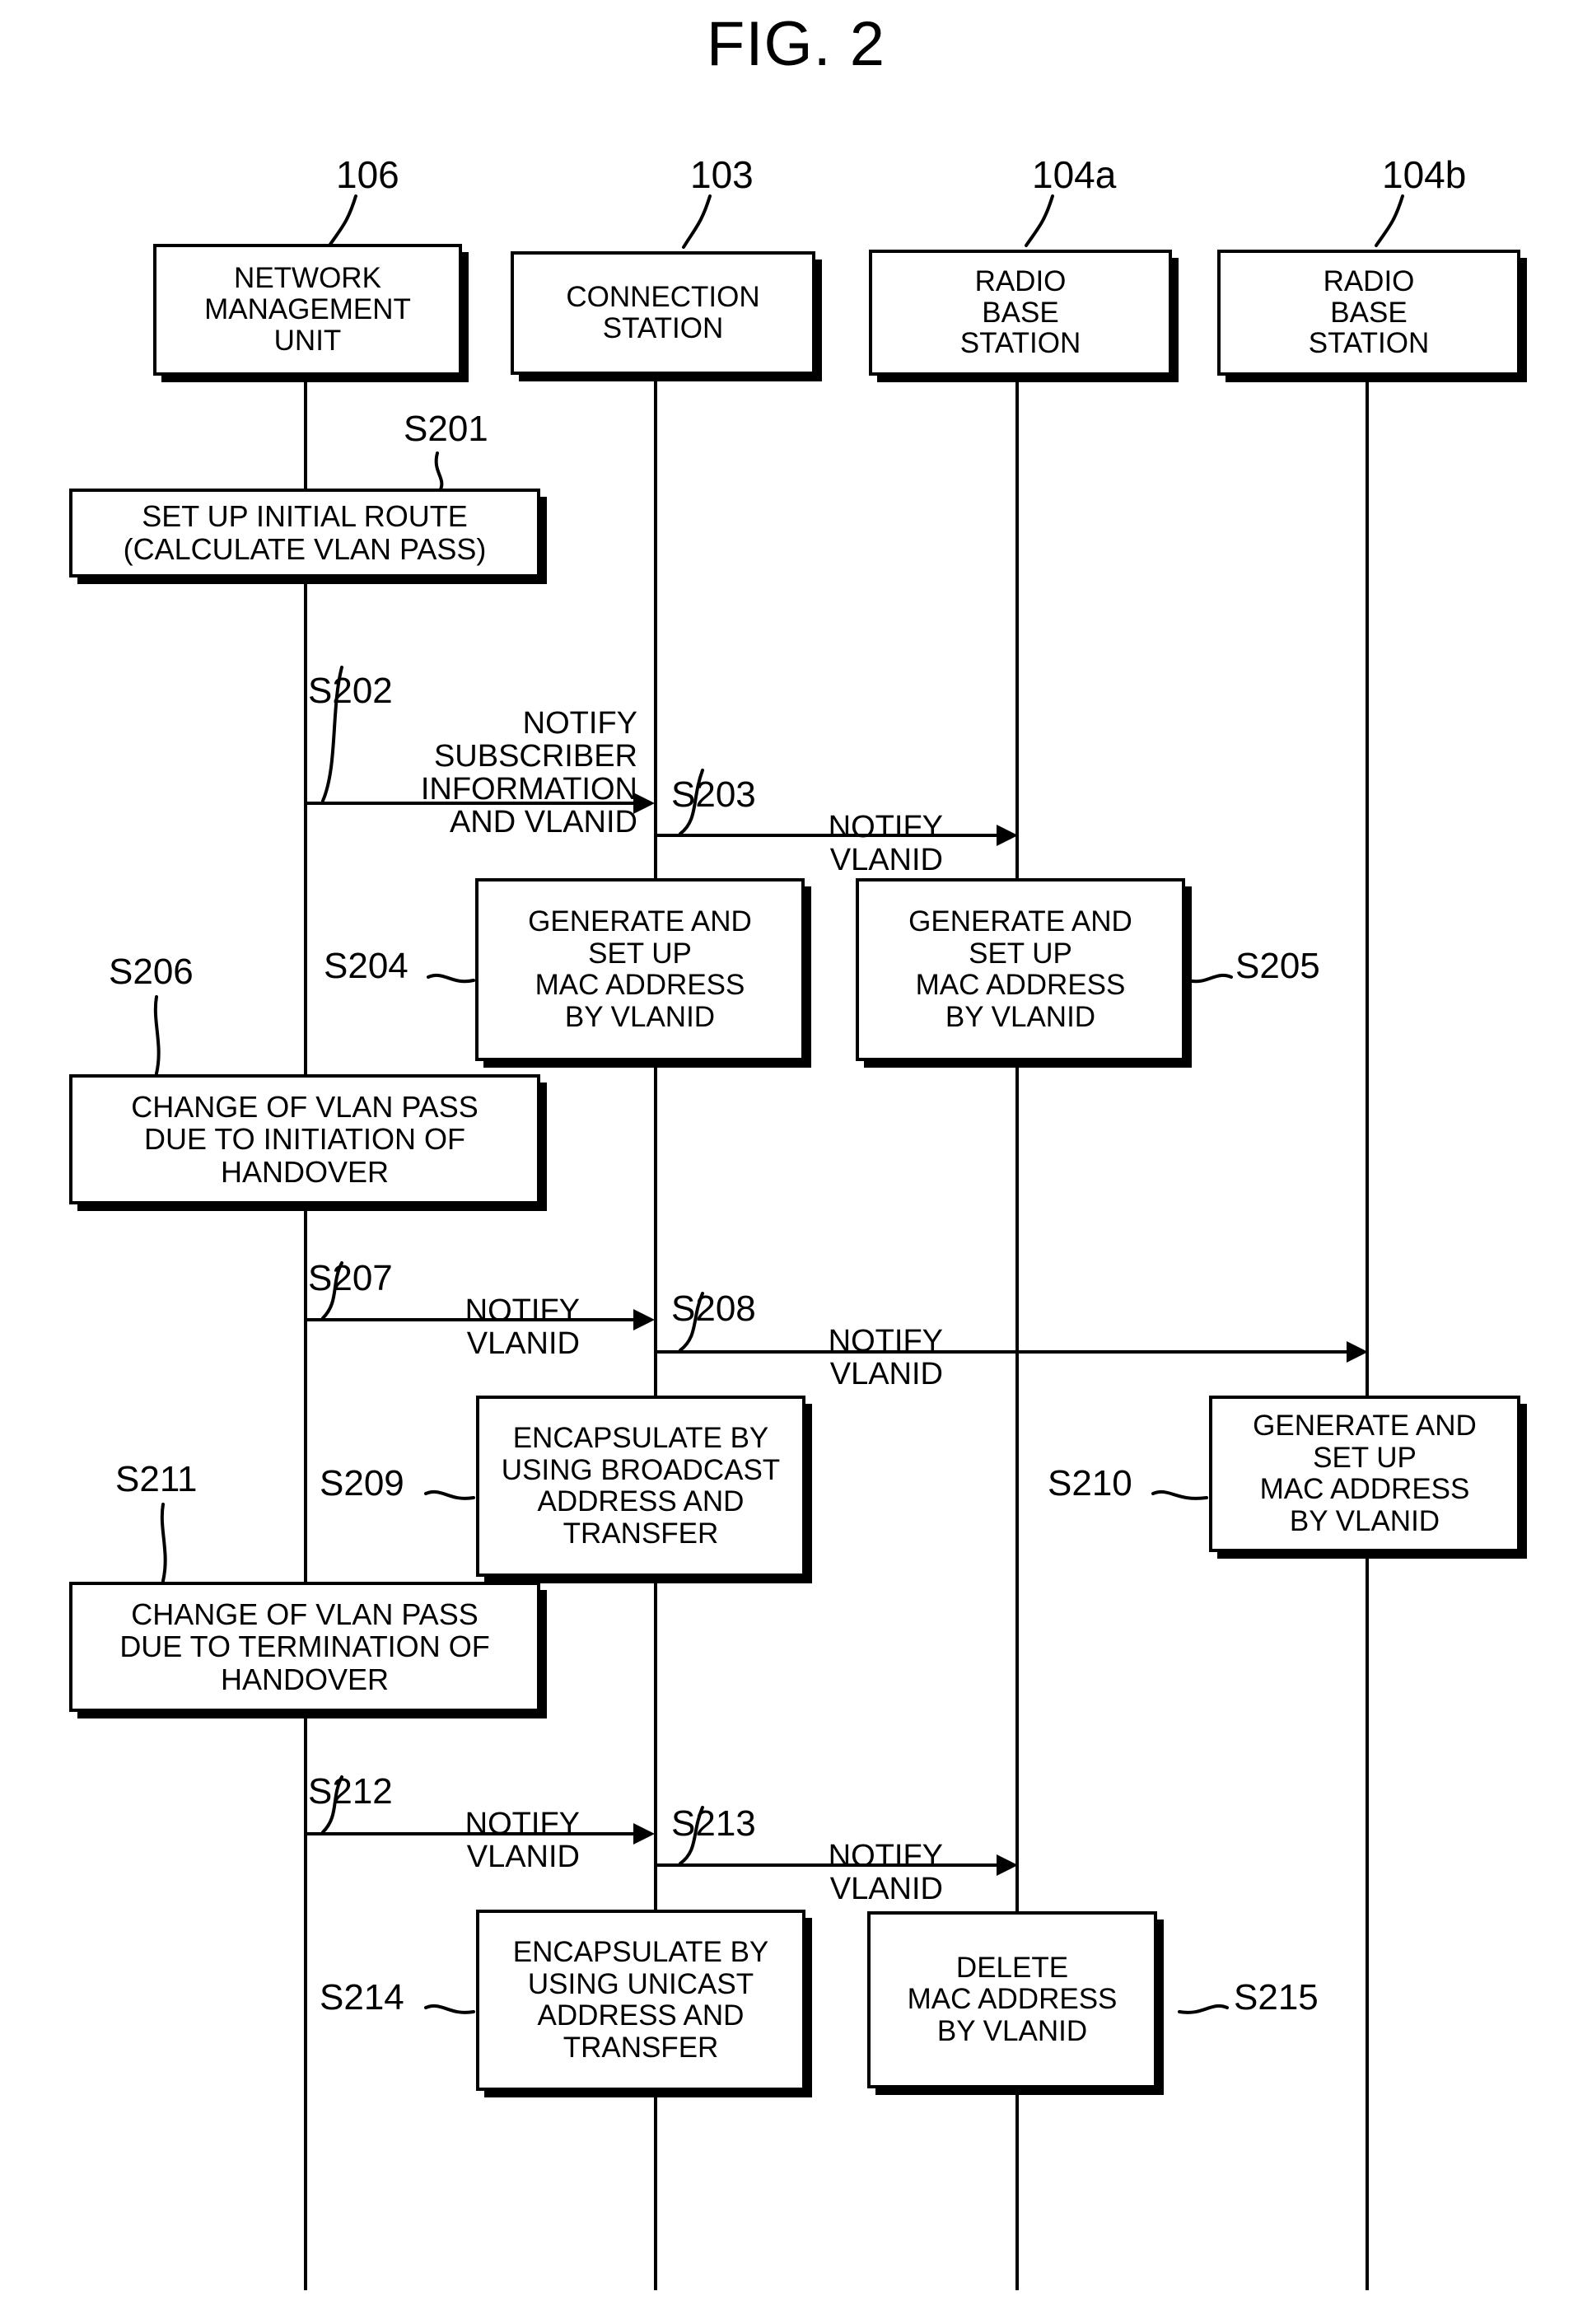 The width and height of the screenshot is (1592, 2324). What do you see at coordinates (1007, 1865) in the screenshot?
I see `arrow-head-s213` at bounding box center [1007, 1865].